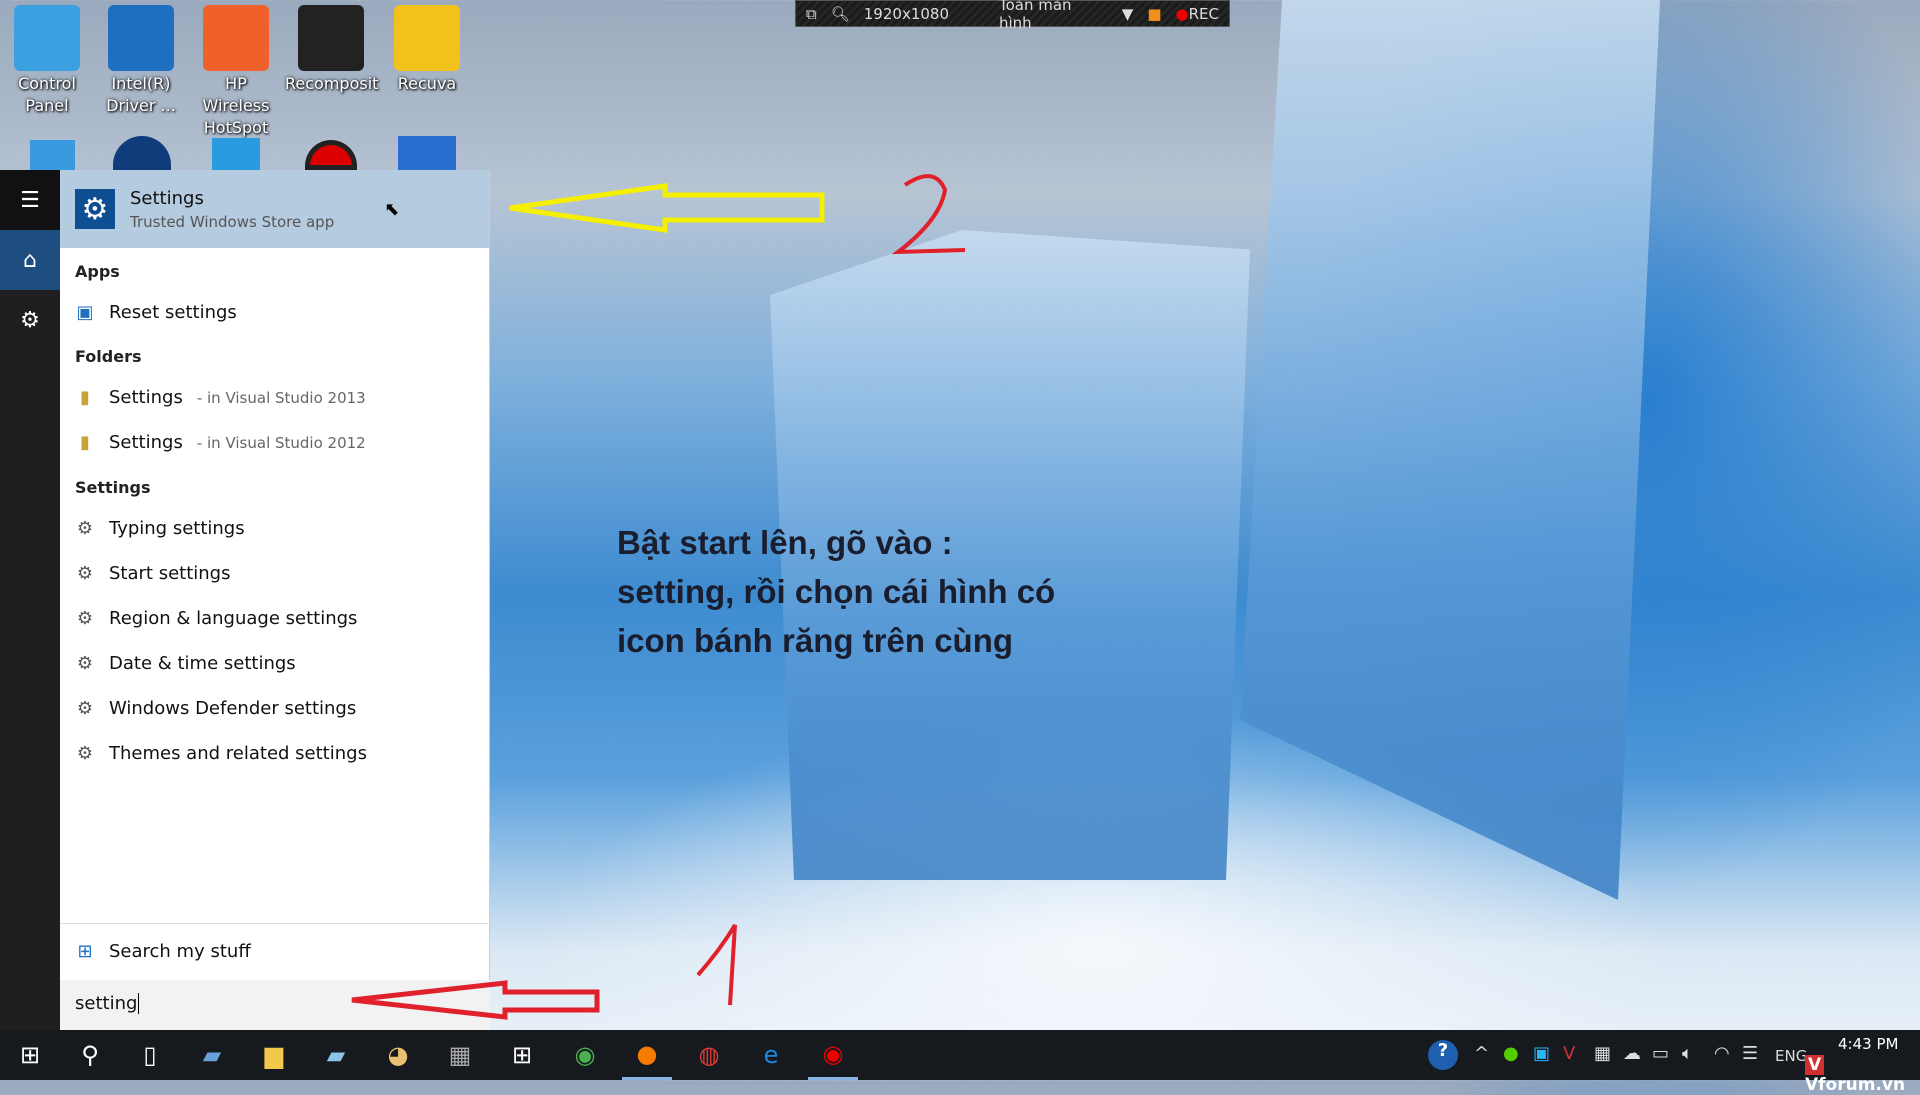 Image resolution: width=1920 pixels, height=1095 pixels. Describe the element at coordinates (1687, 1053) in the screenshot. I see `volume-icon: 🔈︎` at that location.